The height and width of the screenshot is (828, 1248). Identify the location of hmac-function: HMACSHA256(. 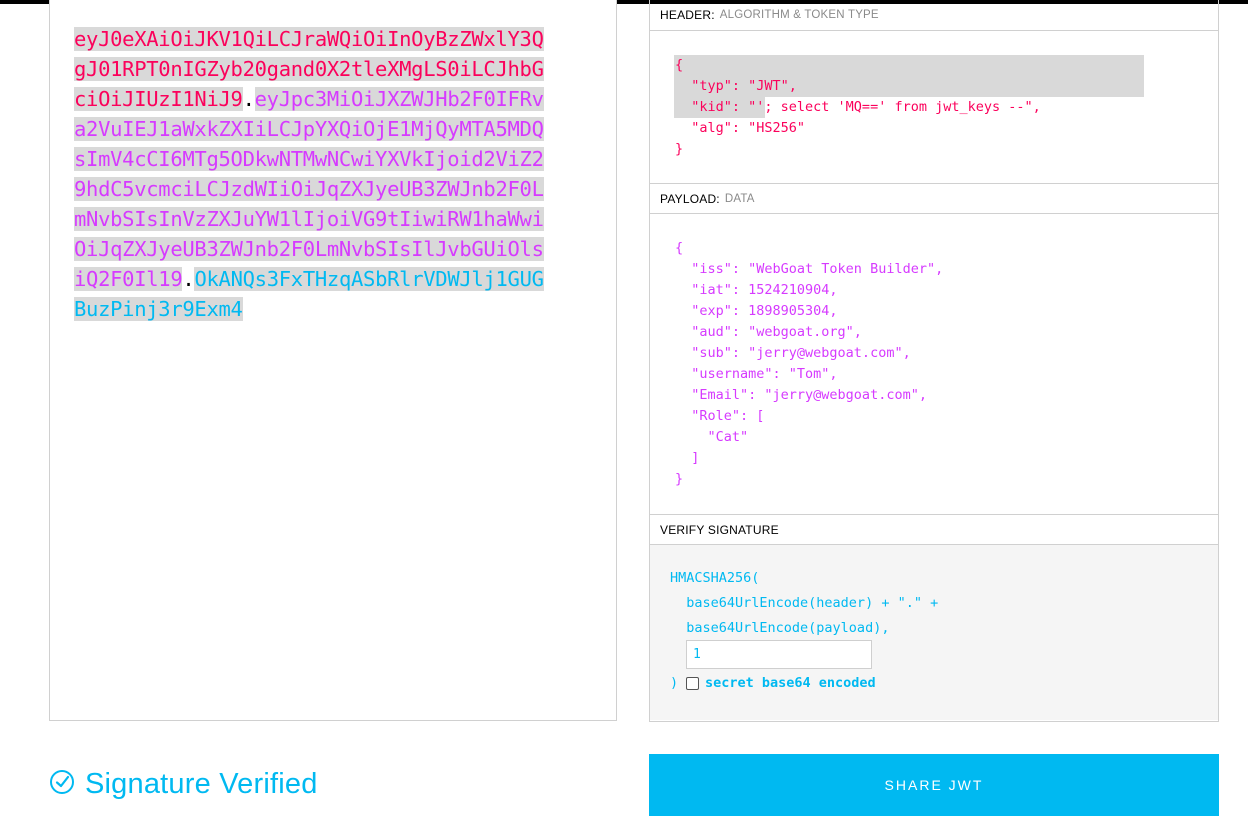
(715, 578).